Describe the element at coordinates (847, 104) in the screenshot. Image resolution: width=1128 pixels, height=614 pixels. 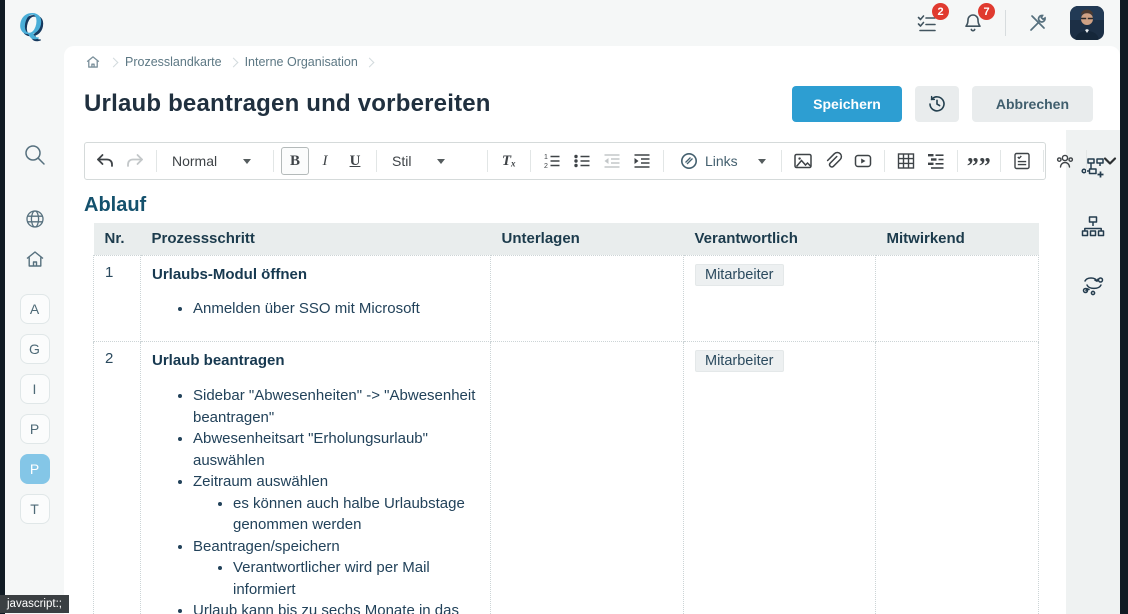
I see `save-button: Speichern` at that location.